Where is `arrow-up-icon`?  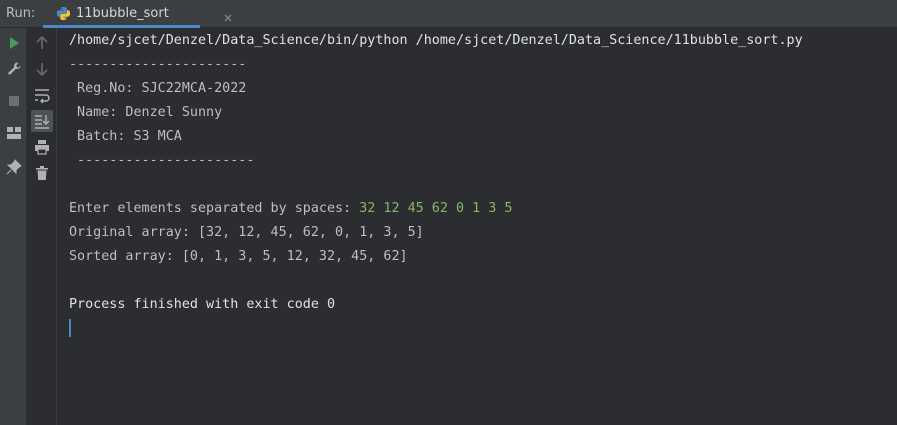 arrow-up-icon is located at coordinates (42, 43).